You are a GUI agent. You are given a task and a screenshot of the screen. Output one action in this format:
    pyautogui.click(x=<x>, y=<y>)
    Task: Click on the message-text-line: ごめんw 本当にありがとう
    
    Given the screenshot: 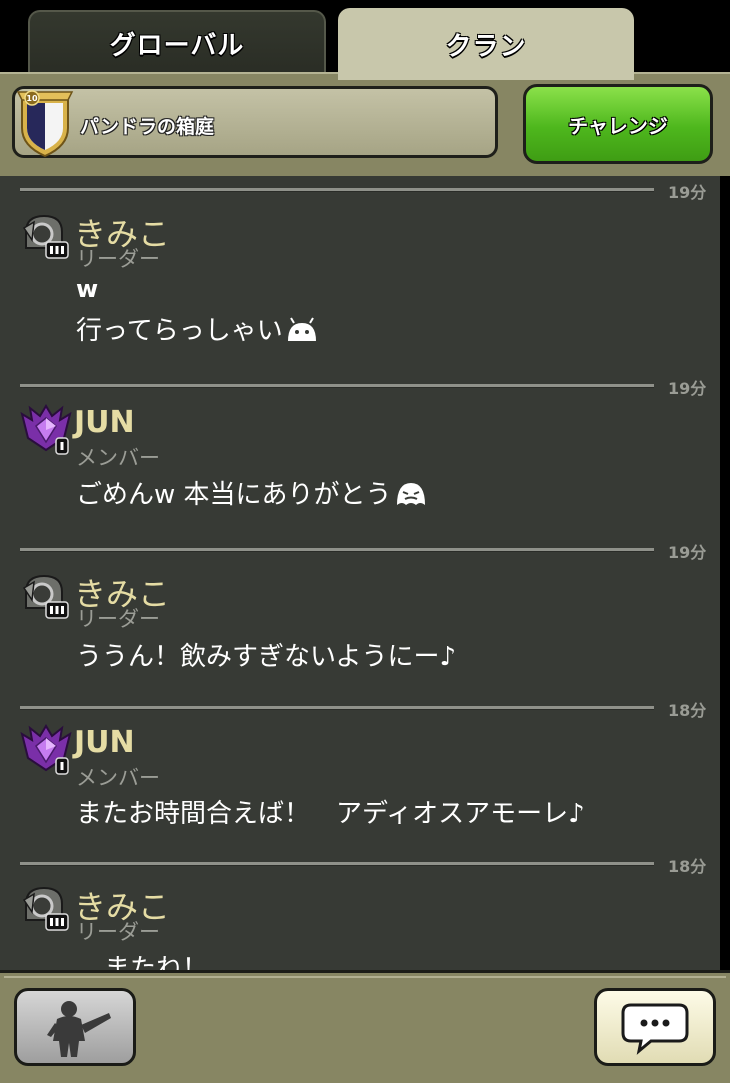 What is the action you would take?
    pyautogui.click(x=252, y=492)
    